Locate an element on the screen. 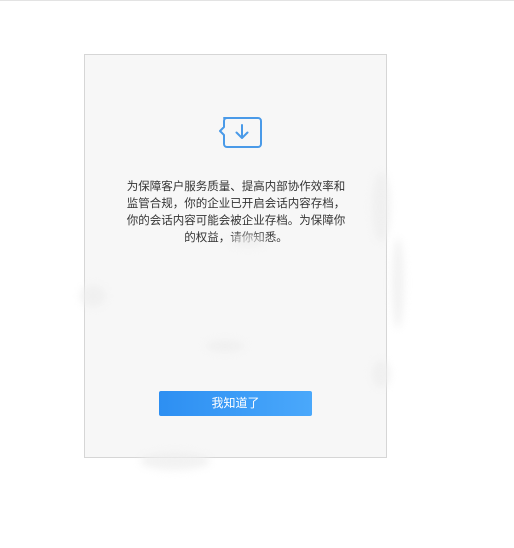  top-divider is located at coordinates (257, 0).